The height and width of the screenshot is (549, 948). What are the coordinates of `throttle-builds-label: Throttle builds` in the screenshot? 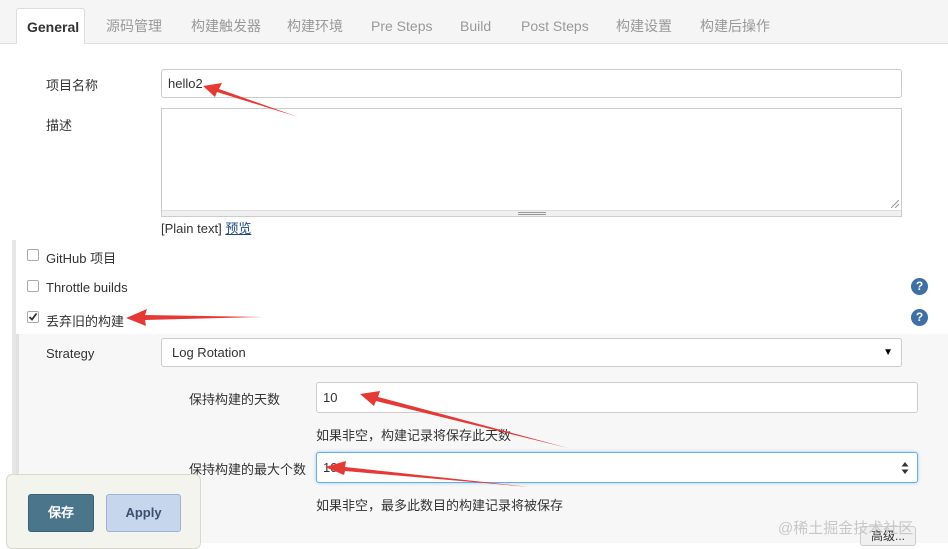 It's located at (87, 287).